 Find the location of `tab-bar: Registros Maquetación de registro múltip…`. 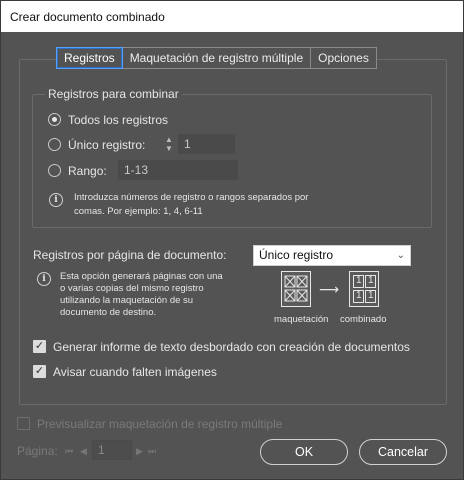

tab-bar: Registros Maquetación de registro múltip… is located at coordinates (216, 58).